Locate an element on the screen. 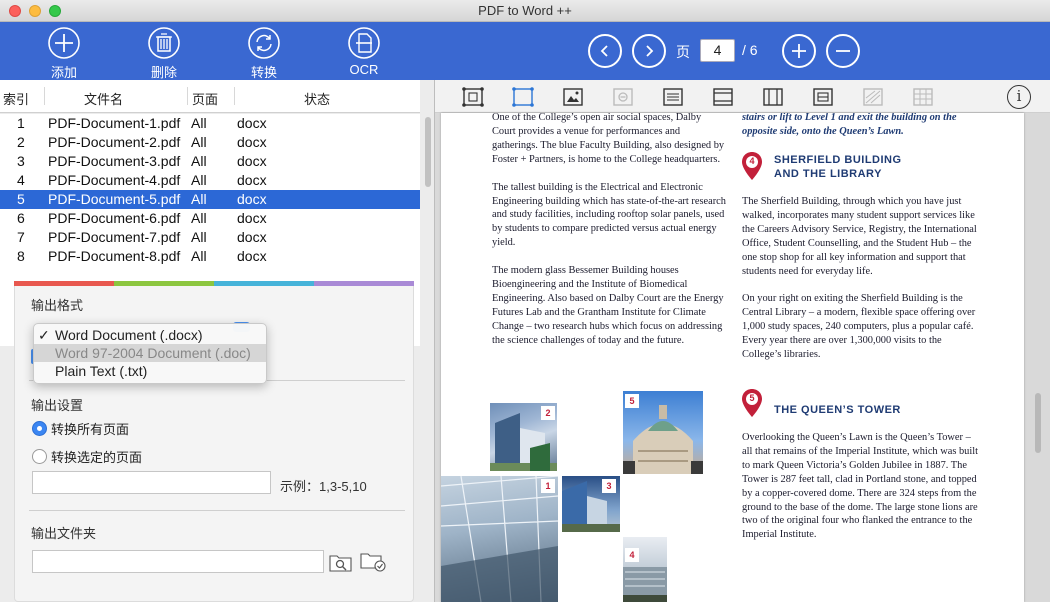  chevron-right-icon is located at coordinates (650, 51).